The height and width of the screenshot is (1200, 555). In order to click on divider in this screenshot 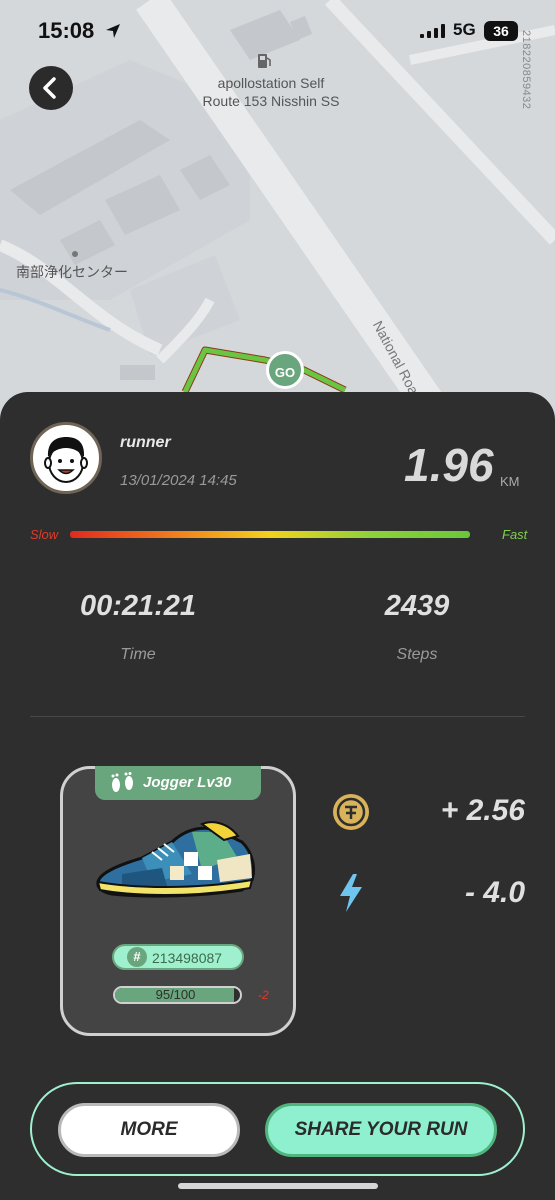, I will do `click(277, 716)`.